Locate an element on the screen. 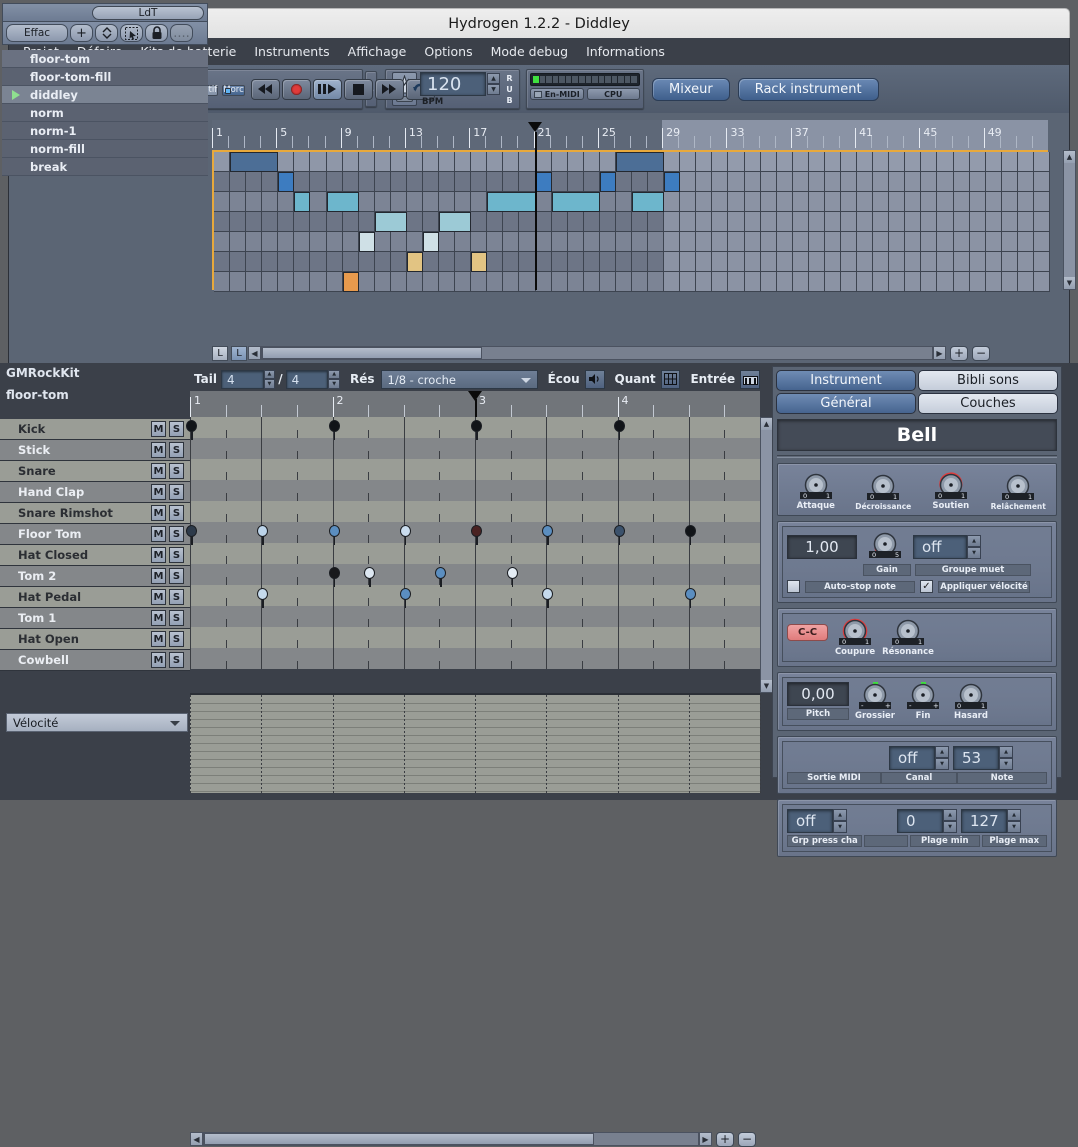  pattern-l-button-2: L is located at coordinates (239, 353).